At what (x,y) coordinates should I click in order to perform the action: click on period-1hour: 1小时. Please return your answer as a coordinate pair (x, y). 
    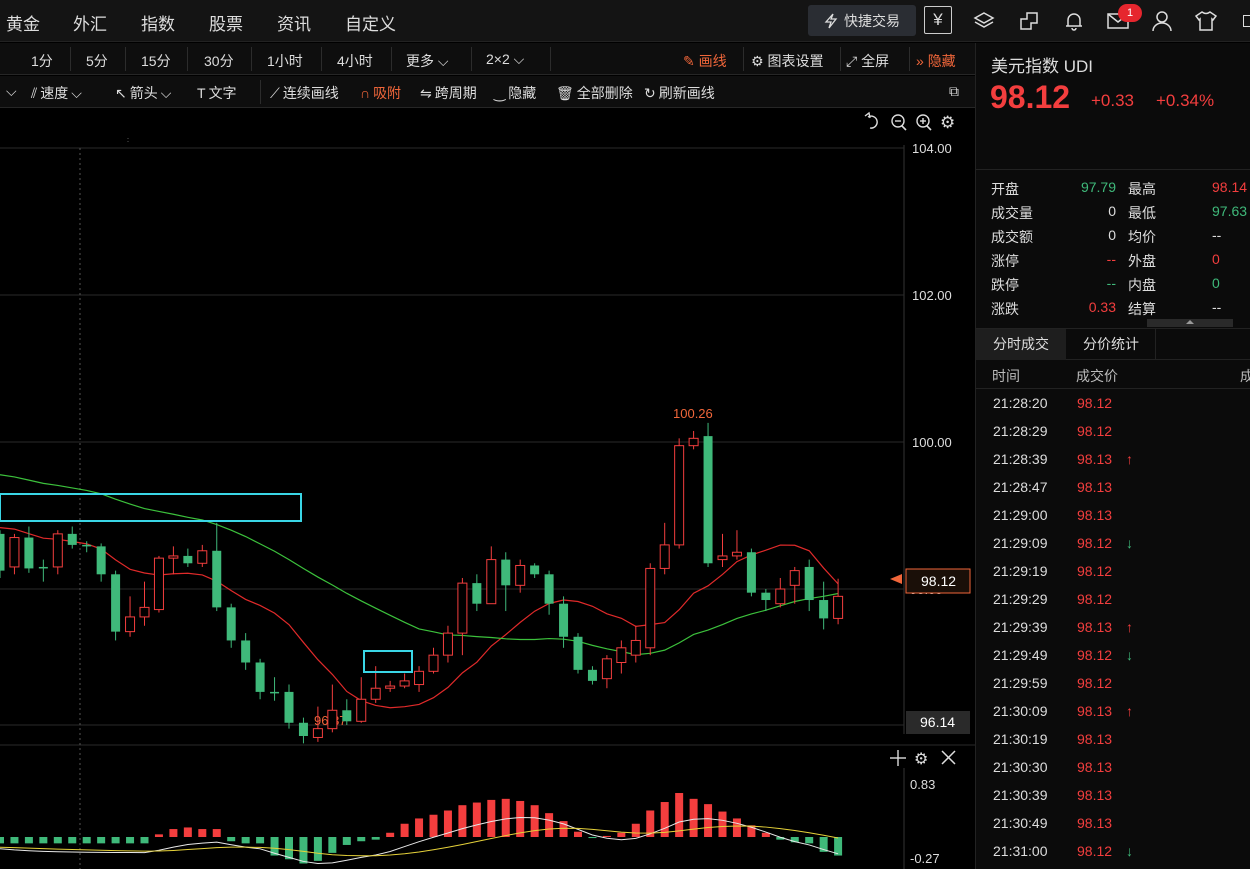
    Looking at the image, I should click on (285, 61).